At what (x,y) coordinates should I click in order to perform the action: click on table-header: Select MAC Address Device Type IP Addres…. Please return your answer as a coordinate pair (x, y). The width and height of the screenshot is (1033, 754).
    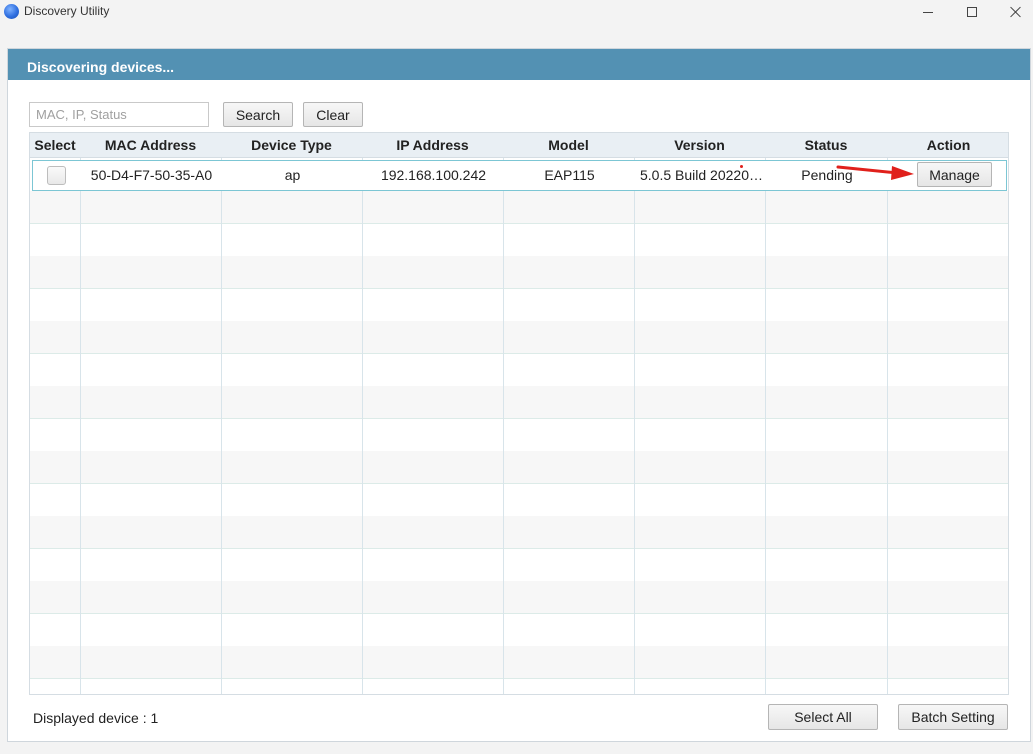
    Looking at the image, I should click on (519, 145).